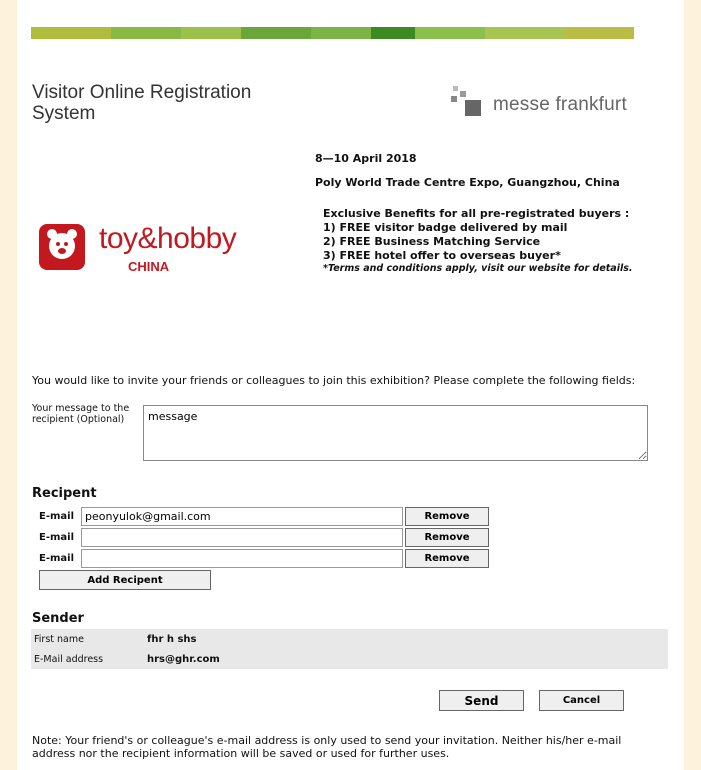  What do you see at coordinates (183, 659) in the screenshot?
I see `sender-email-value: hrs@ghr.com` at bounding box center [183, 659].